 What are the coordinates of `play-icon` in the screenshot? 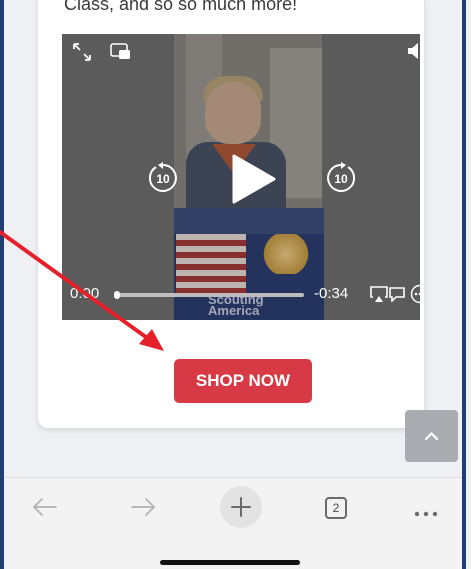 It's located at (253, 179).